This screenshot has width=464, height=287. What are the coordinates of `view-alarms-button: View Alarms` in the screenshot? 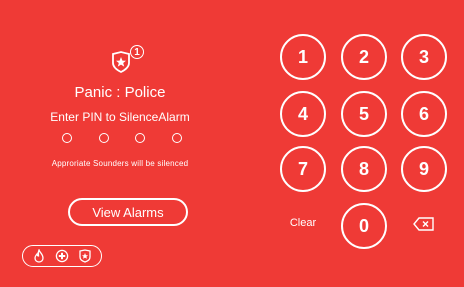 It's located at (128, 212).